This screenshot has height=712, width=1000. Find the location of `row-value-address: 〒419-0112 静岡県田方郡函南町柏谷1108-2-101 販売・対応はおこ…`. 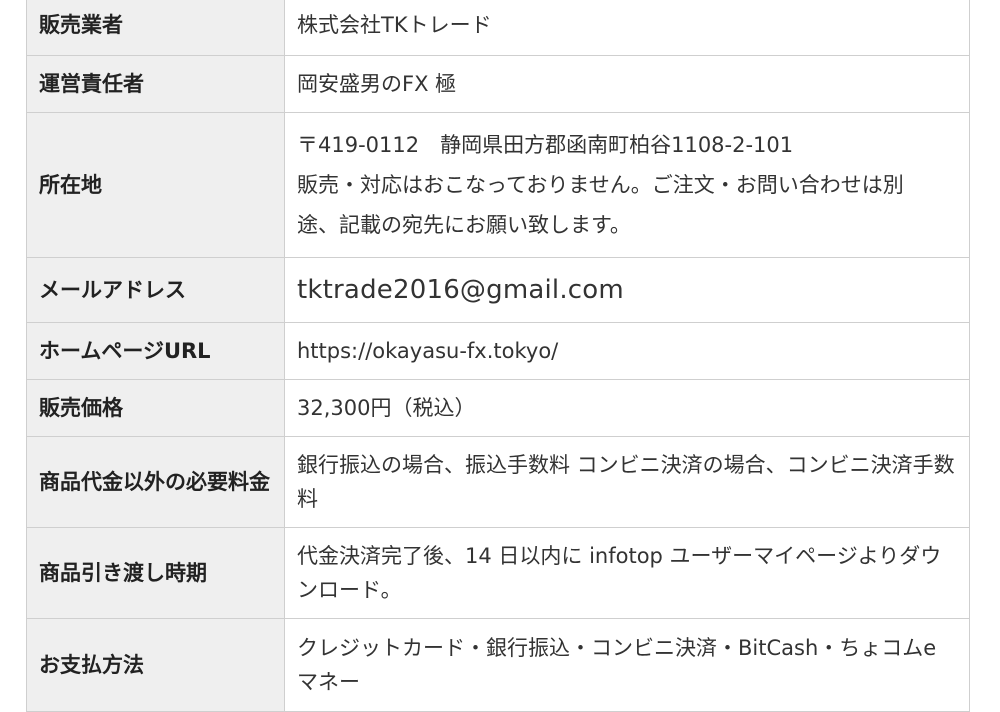

row-value-address: 〒419-0112 静岡県田方郡函南町柏谷1108-2-101 販売・対応はおこ… is located at coordinates (627, 185).